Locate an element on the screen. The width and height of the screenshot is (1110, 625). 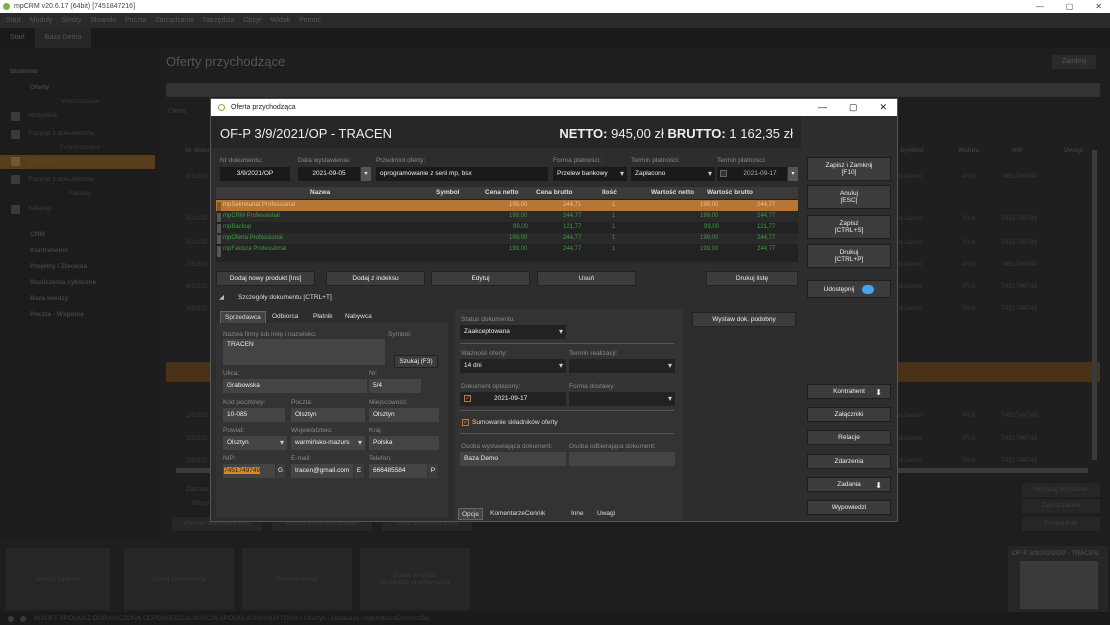
gus-lookup-button: G is located at coordinates (280, 471).